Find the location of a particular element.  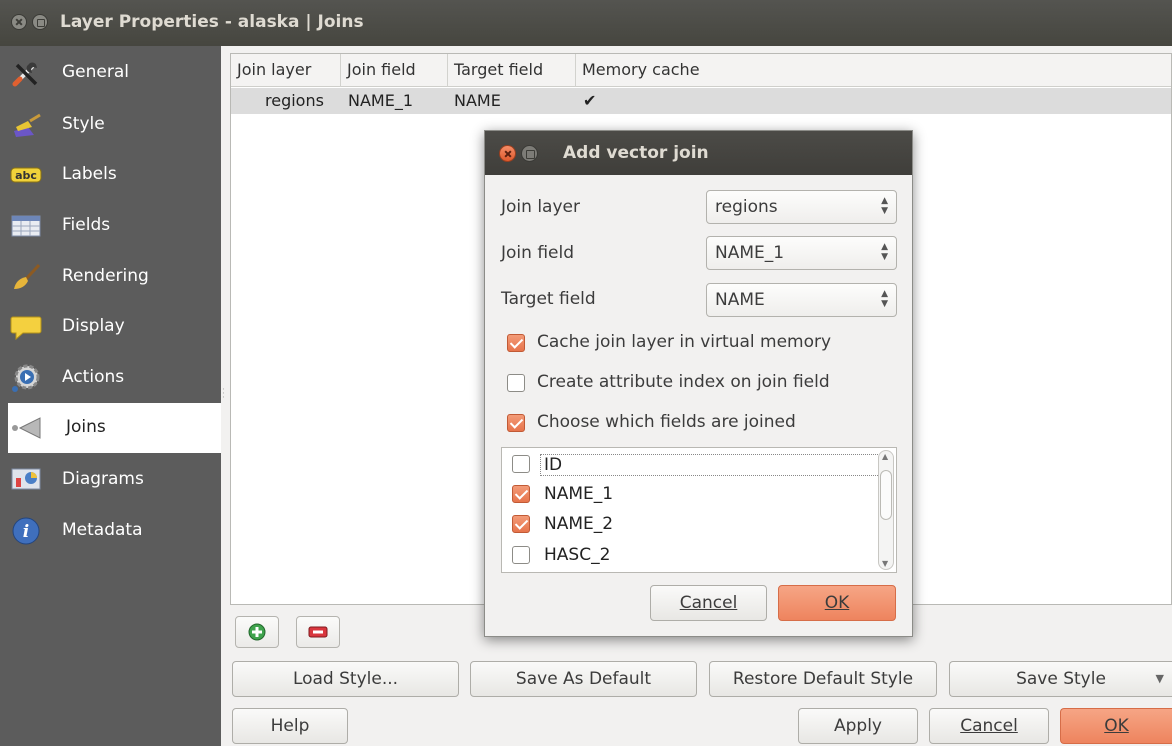

dialog-ok-button: OK is located at coordinates (837, 603).